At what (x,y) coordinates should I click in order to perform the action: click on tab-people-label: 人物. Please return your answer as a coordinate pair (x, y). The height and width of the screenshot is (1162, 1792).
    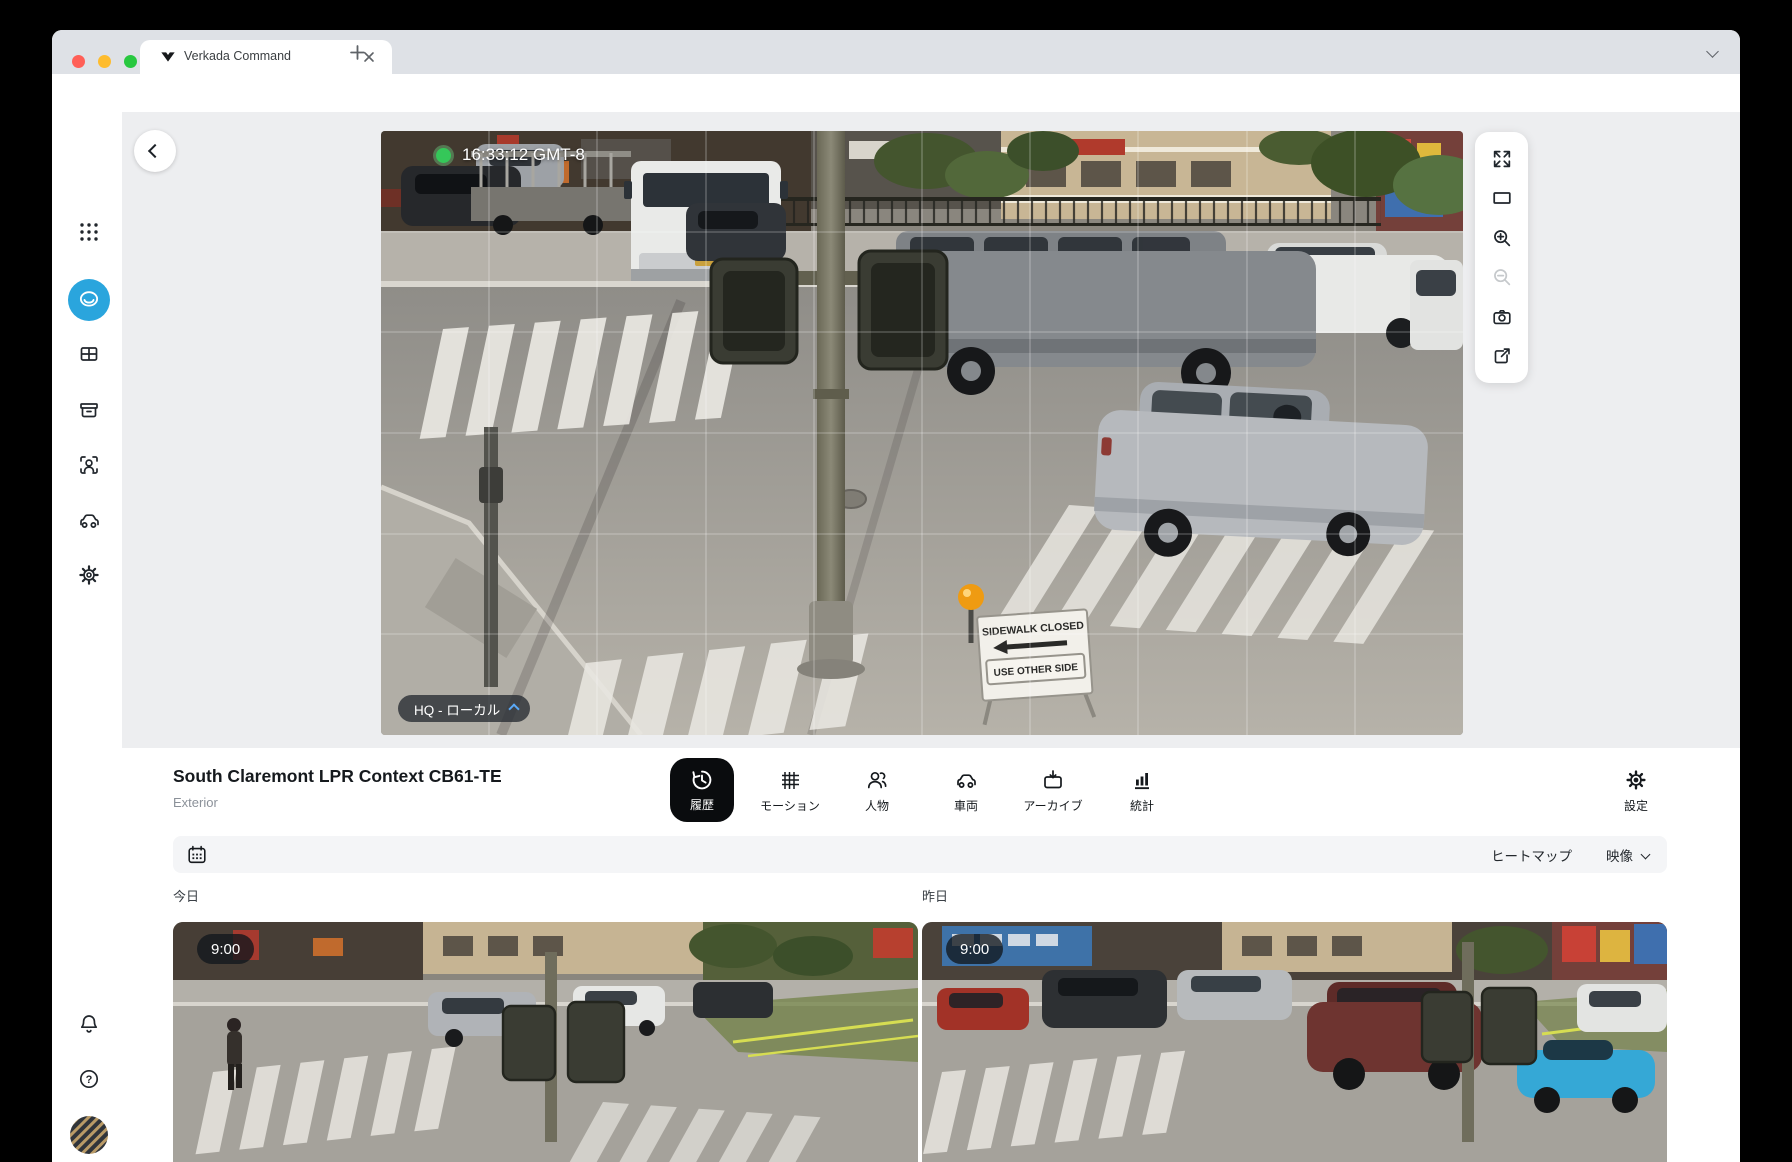
    Looking at the image, I should click on (876, 806).